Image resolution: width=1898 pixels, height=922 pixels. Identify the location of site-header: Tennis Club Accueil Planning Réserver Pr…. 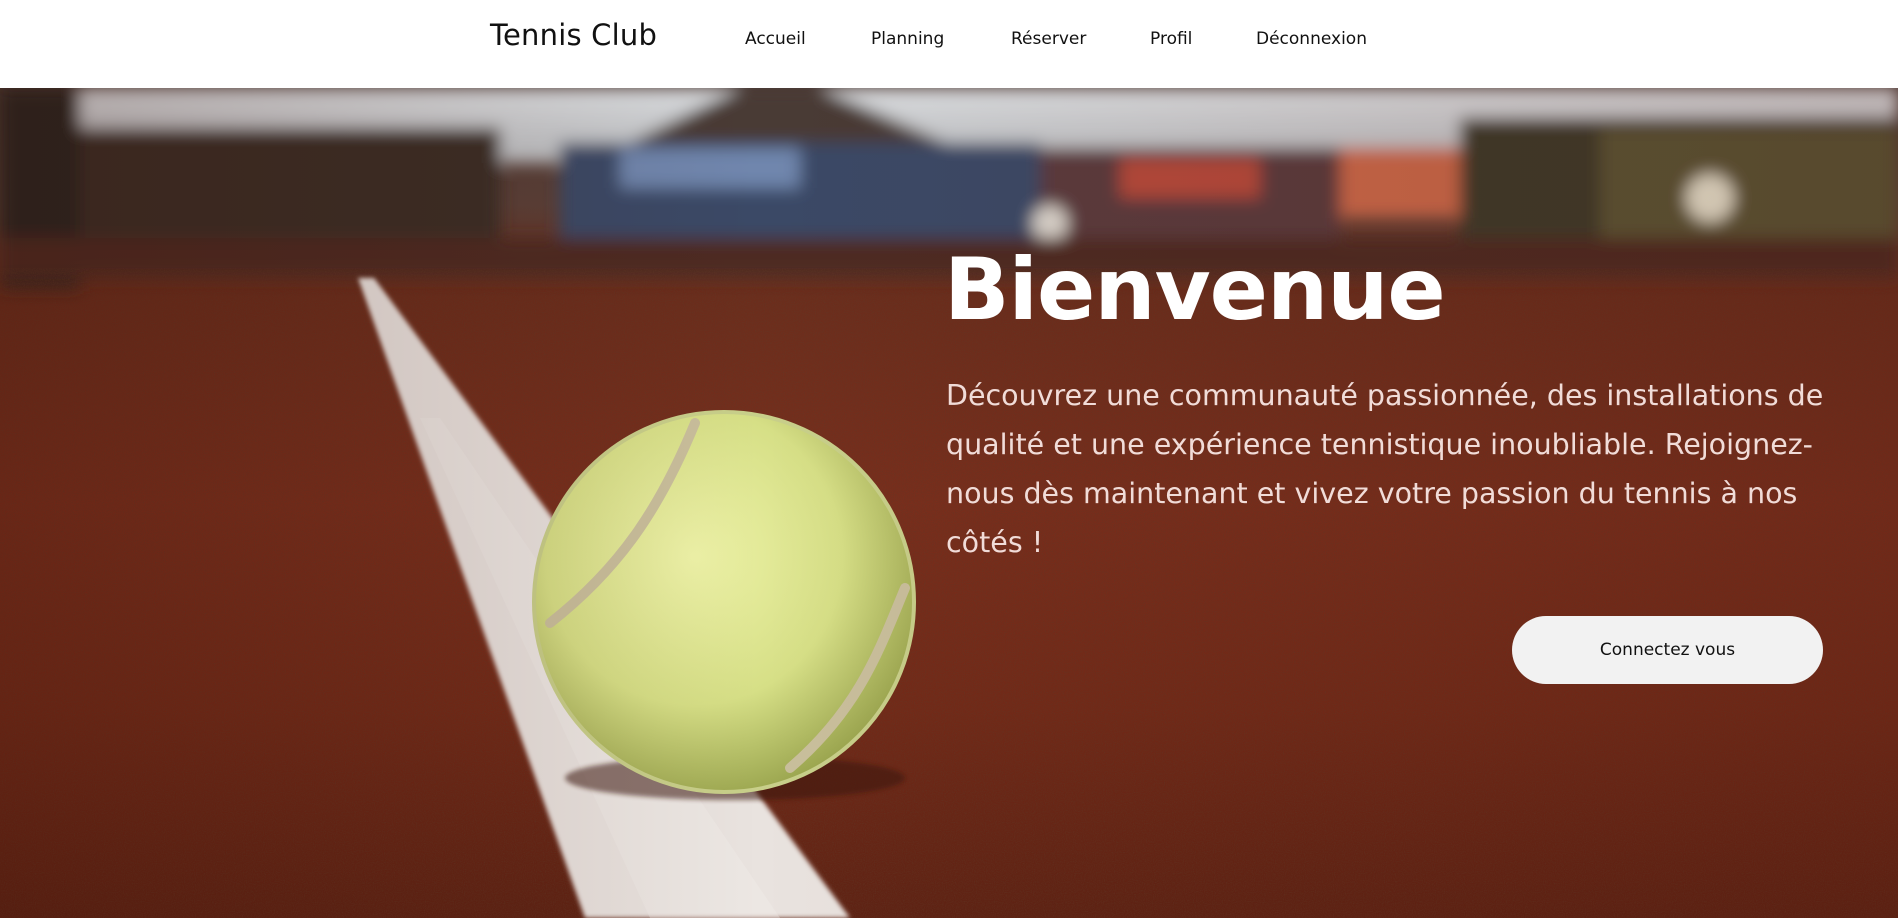
(949, 44).